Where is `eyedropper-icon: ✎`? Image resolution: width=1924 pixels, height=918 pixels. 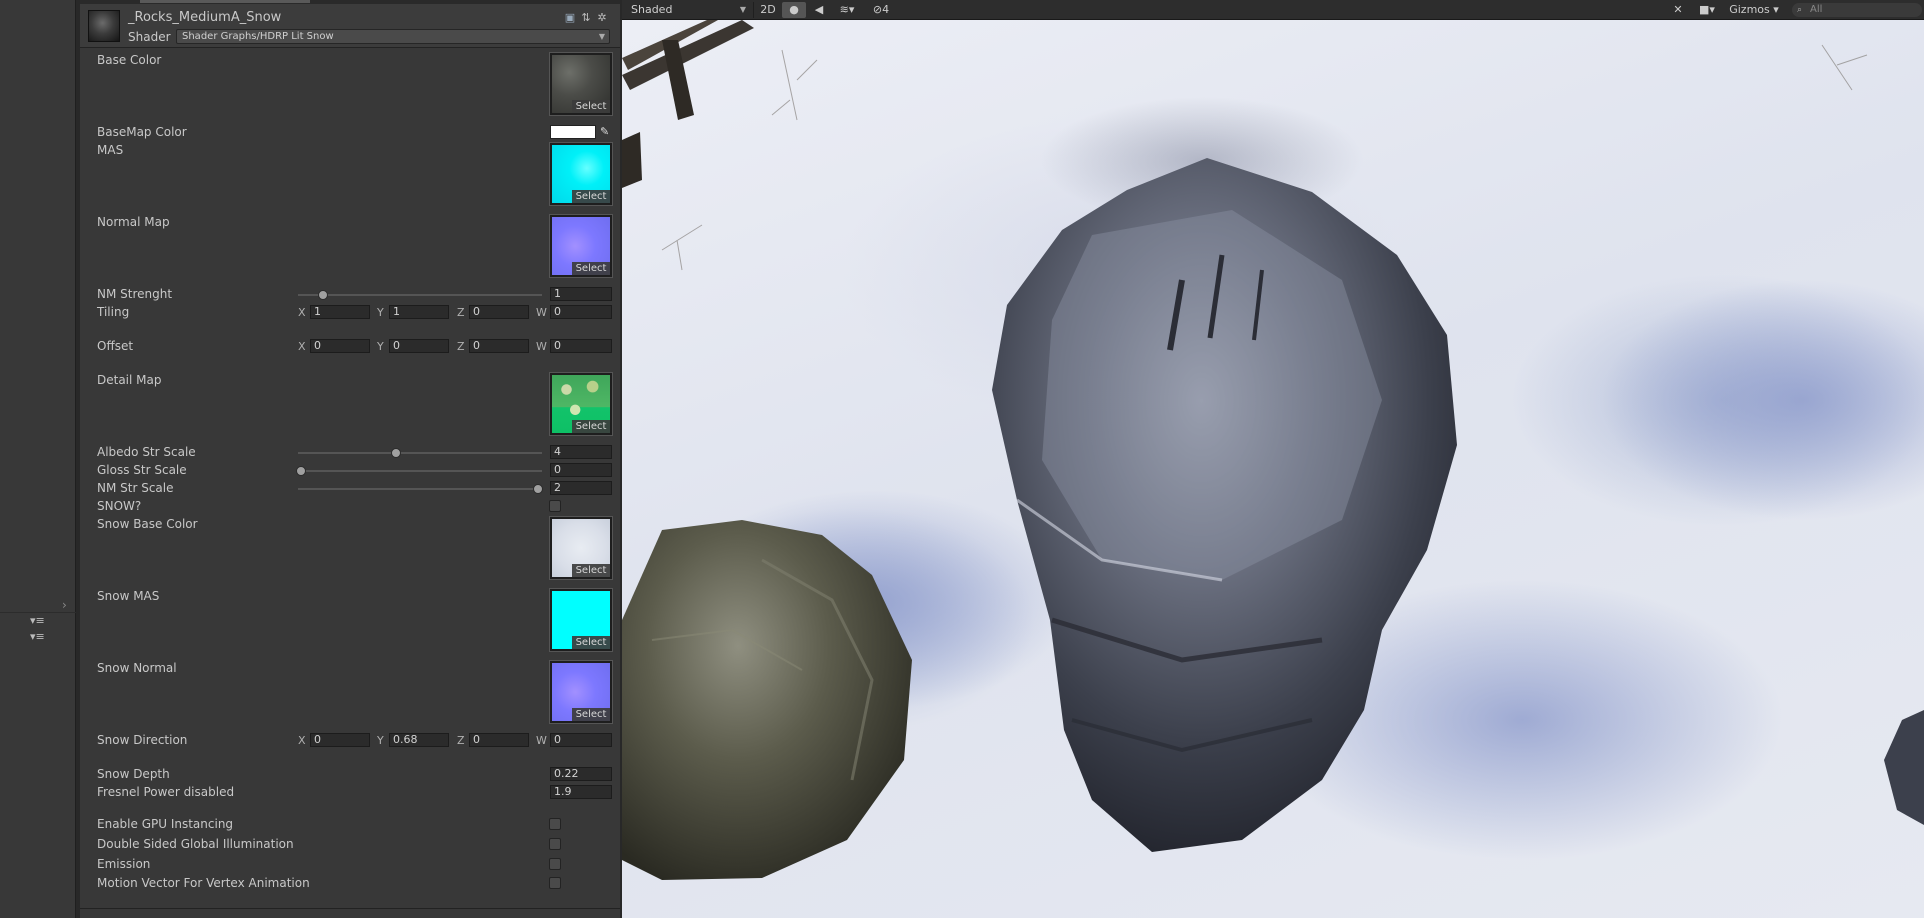 eyedropper-icon: ✎ is located at coordinates (606, 132).